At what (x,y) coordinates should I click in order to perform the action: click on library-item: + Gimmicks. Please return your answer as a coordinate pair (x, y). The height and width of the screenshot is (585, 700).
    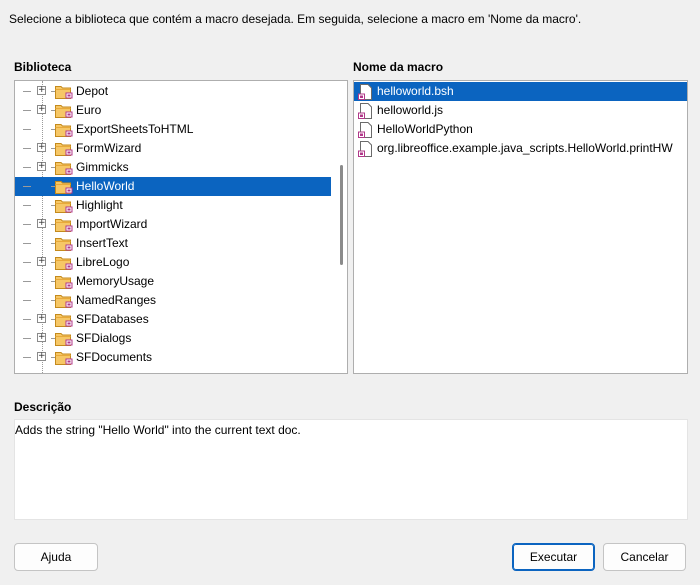
    Looking at the image, I should click on (173, 167).